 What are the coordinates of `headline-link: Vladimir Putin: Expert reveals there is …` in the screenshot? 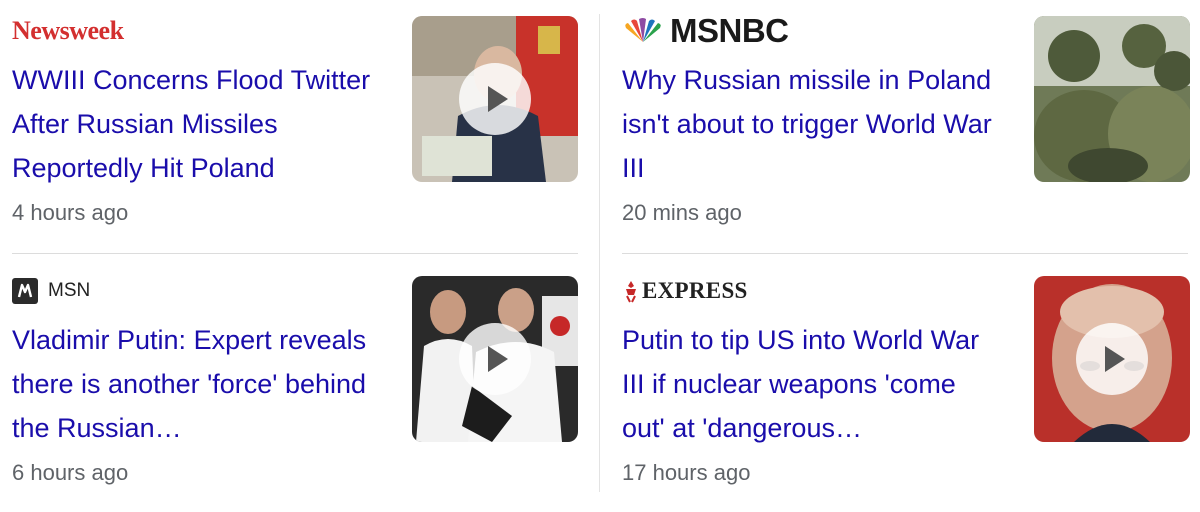 It's located at (207, 384).